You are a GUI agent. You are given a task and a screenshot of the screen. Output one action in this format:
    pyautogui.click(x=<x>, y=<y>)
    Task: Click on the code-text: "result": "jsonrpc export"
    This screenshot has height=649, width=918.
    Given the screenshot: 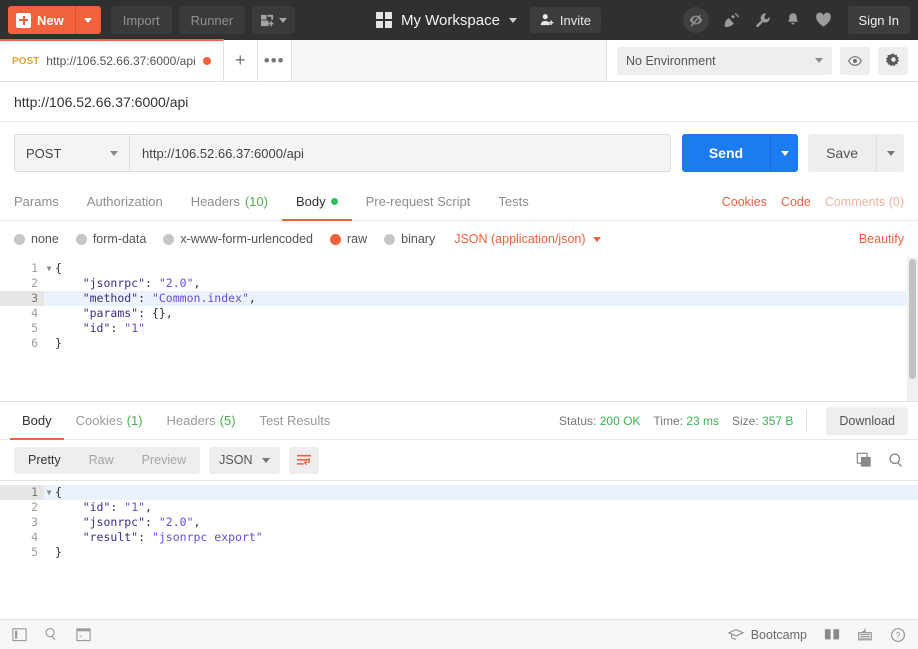 What is the action you would take?
    pyautogui.click(x=172, y=537)
    